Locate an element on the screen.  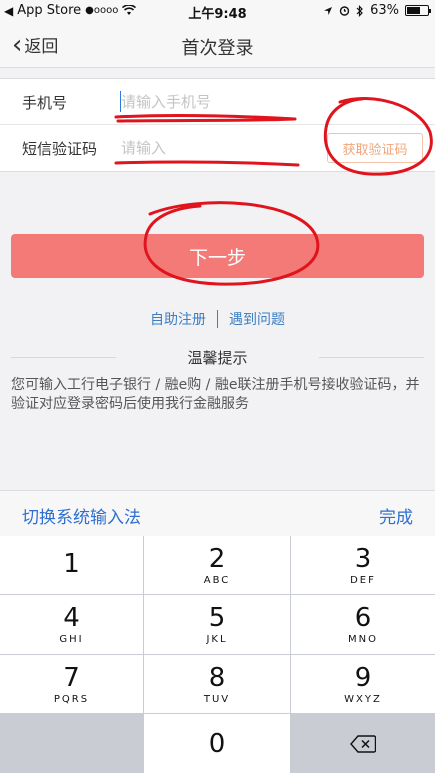
key-1: 1 is located at coordinates (71, 565).